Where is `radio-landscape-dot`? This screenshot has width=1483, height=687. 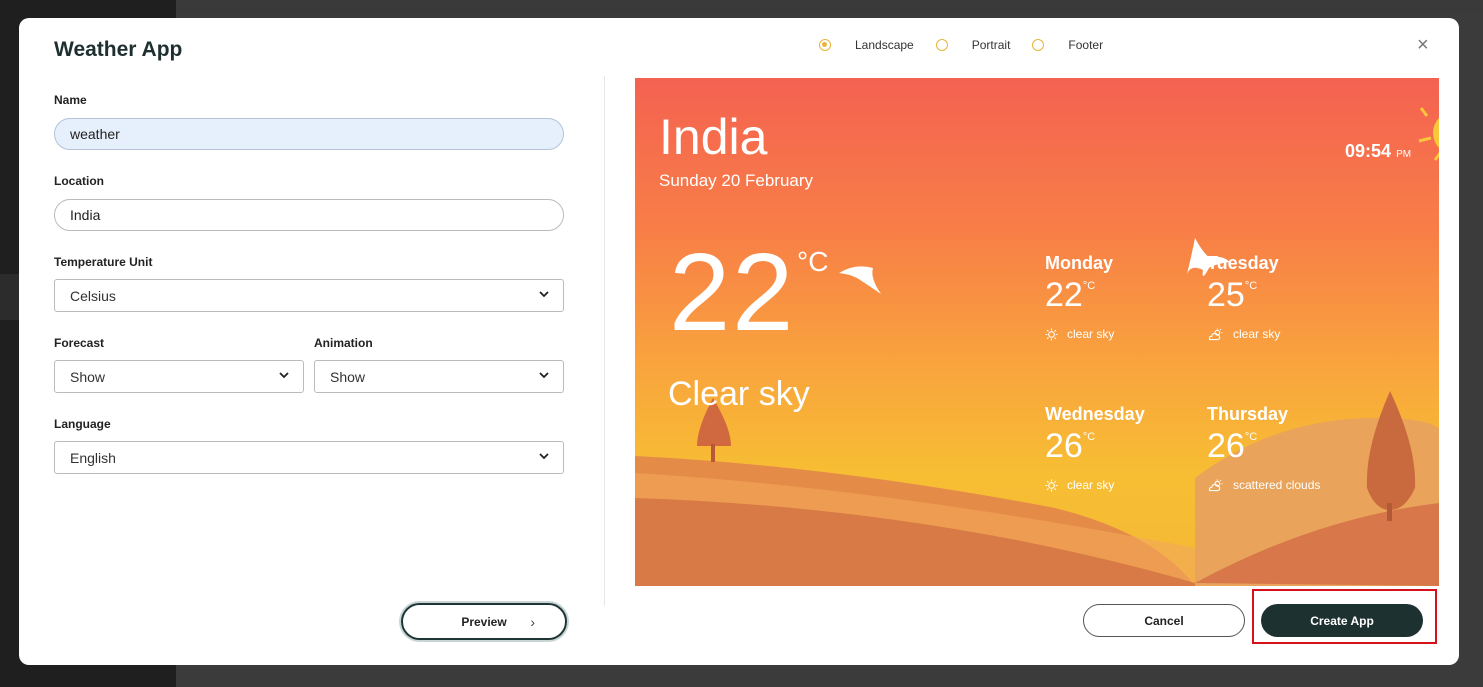 radio-landscape-dot is located at coordinates (825, 45).